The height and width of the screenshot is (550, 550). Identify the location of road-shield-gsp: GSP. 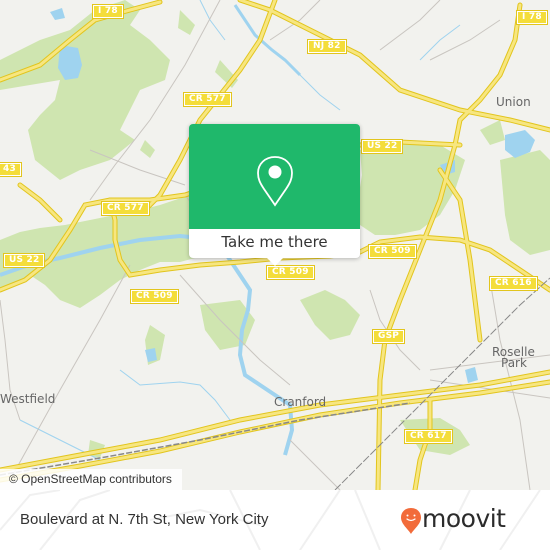
(388, 336).